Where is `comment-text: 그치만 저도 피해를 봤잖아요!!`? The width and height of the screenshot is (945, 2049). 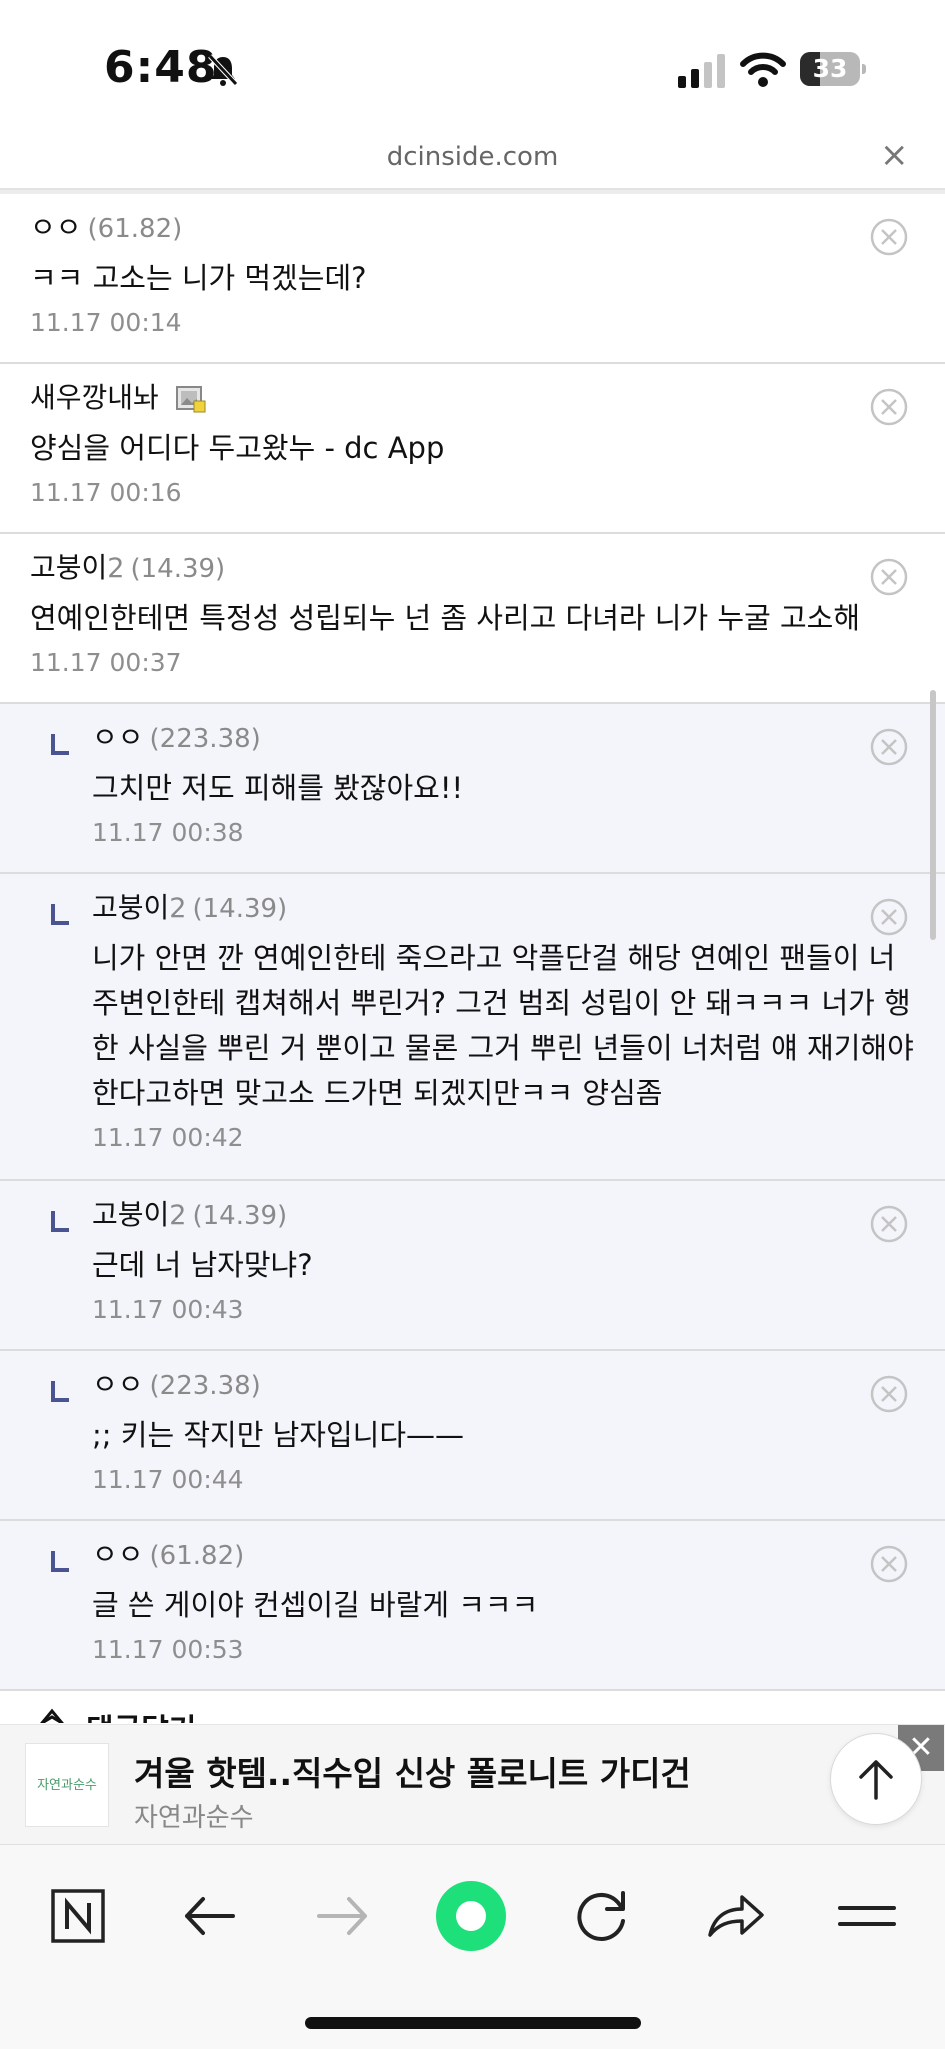 comment-text: 그치만 저도 피해를 봤잖아요!! is located at coordinates (278, 788).